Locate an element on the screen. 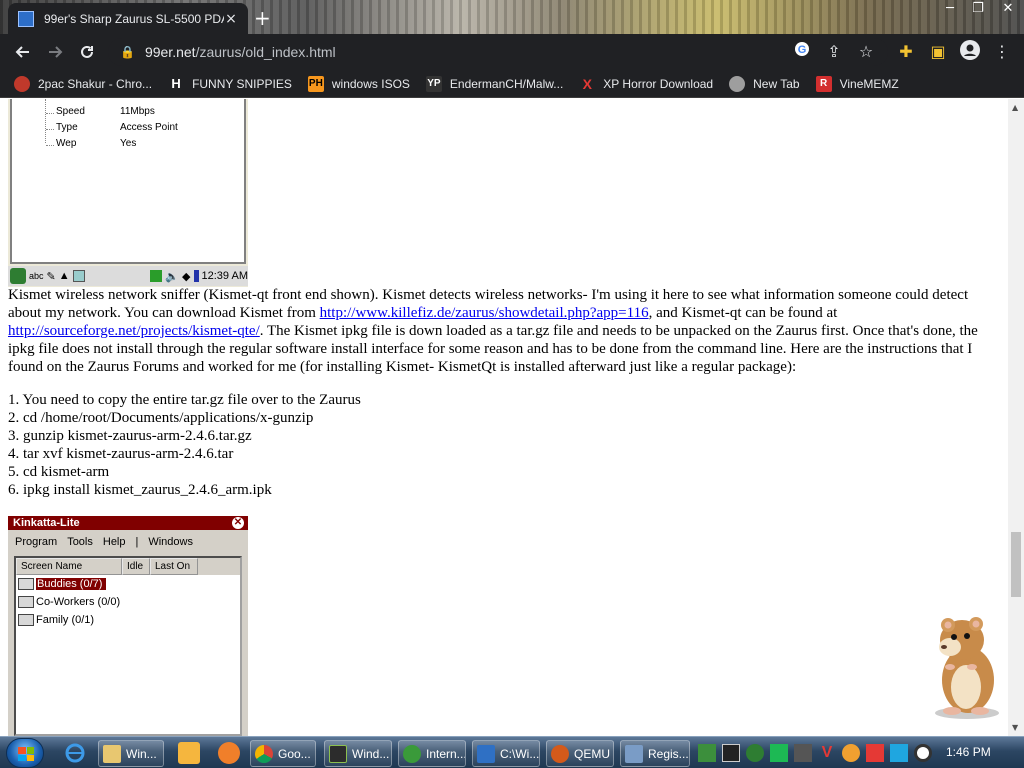 The image size is (1024, 768). up-arrow-icon: ▲ is located at coordinates (64, 276).